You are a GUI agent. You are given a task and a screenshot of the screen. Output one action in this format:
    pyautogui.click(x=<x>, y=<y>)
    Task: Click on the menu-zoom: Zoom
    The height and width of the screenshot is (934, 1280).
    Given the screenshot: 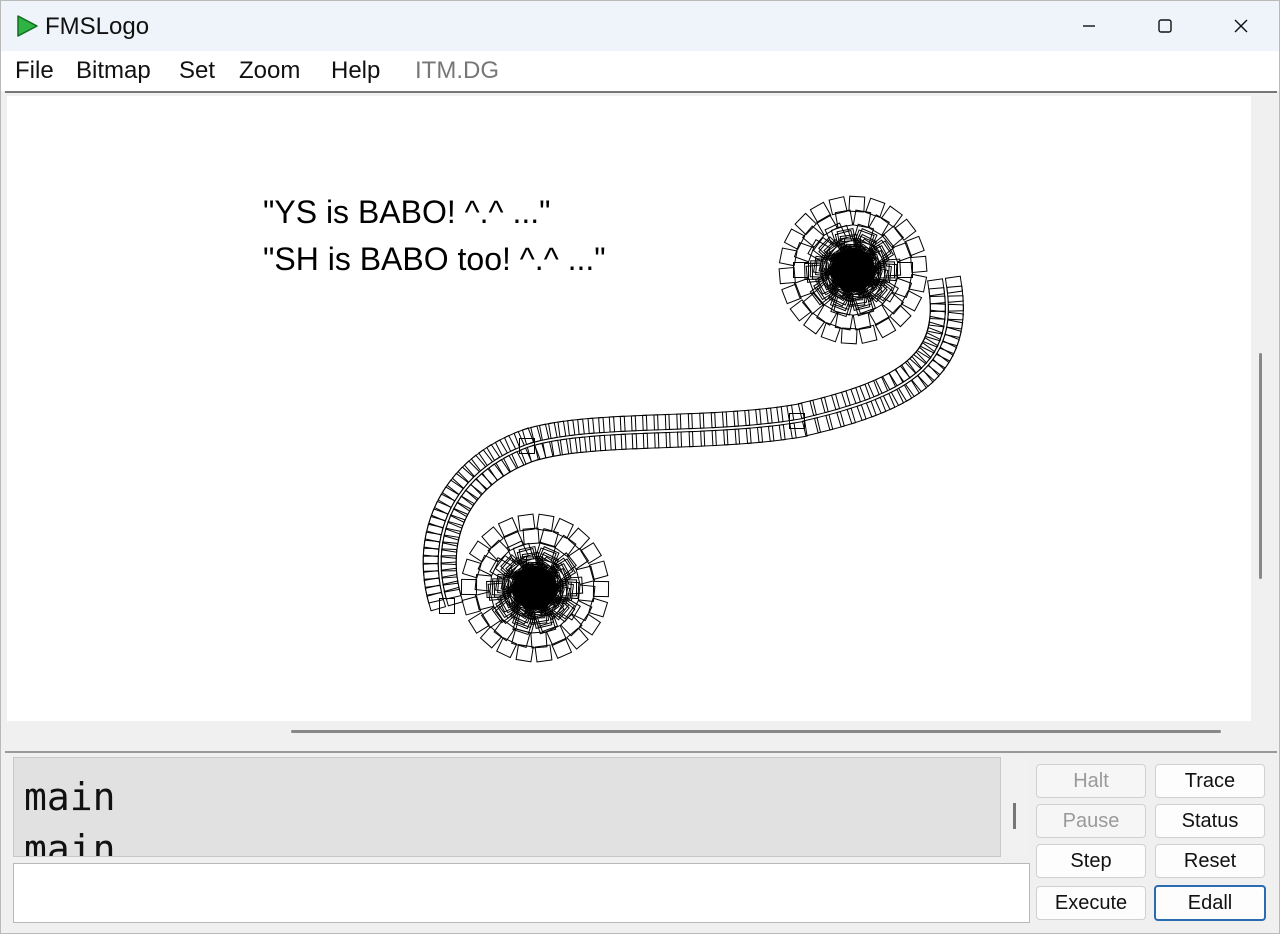 What is the action you would take?
    pyautogui.click(x=269, y=71)
    